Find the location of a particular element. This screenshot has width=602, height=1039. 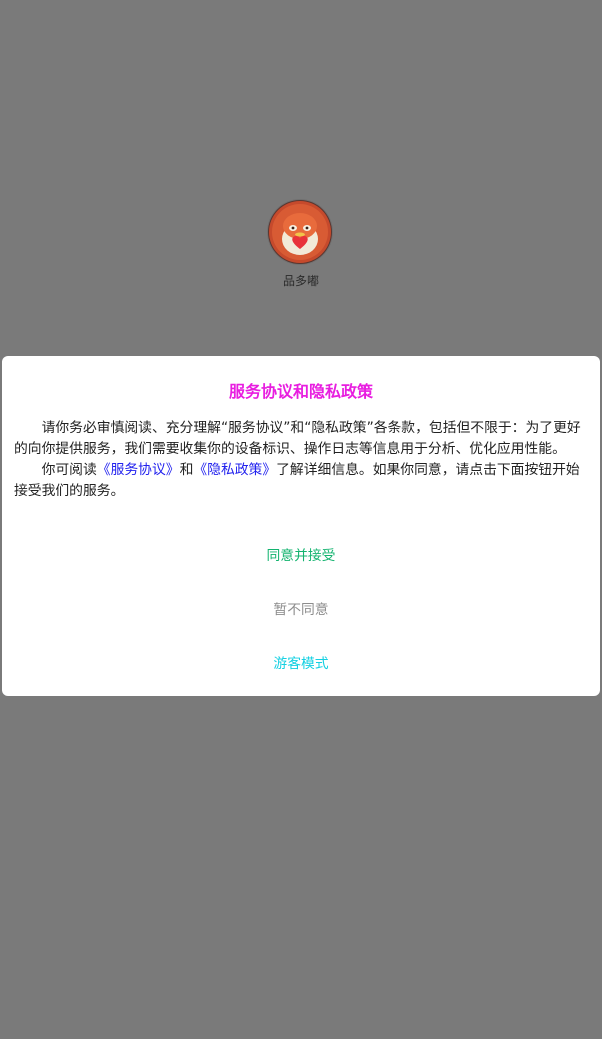

read-prefix-text: 你可阅读 is located at coordinates (69, 470).